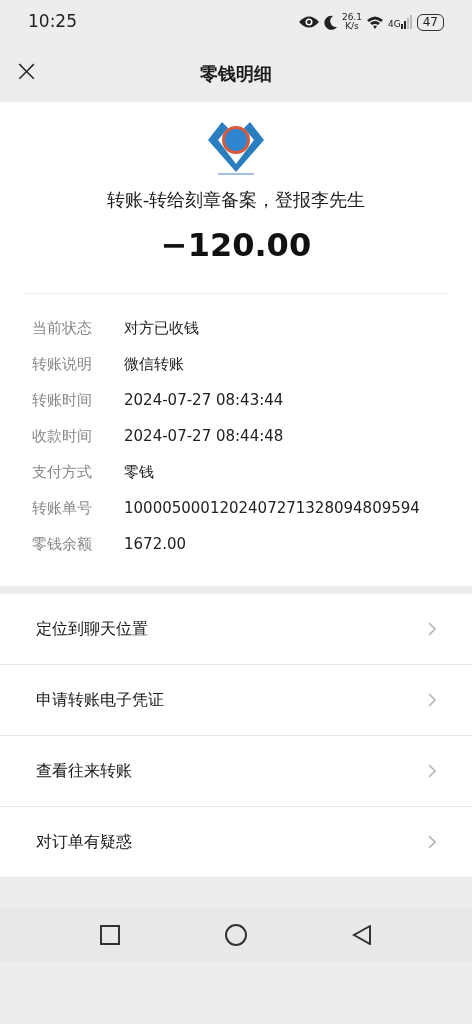  What do you see at coordinates (62, 364) in the screenshot?
I see `detail-label: 转账说明` at bounding box center [62, 364].